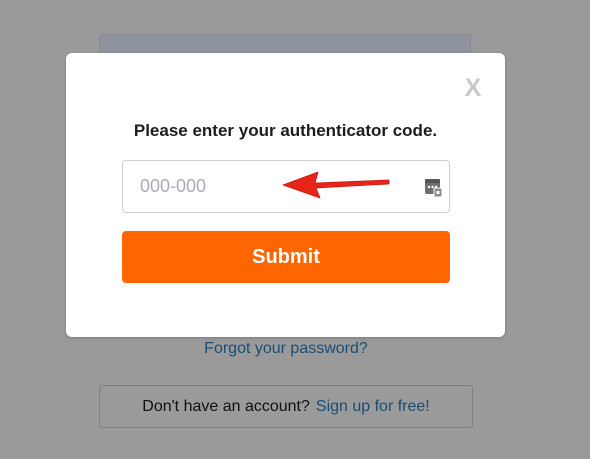 The width and height of the screenshot is (590, 459). Describe the element at coordinates (373, 407) in the screenshot. I see `signup-link: Sign up for free!` at that location.